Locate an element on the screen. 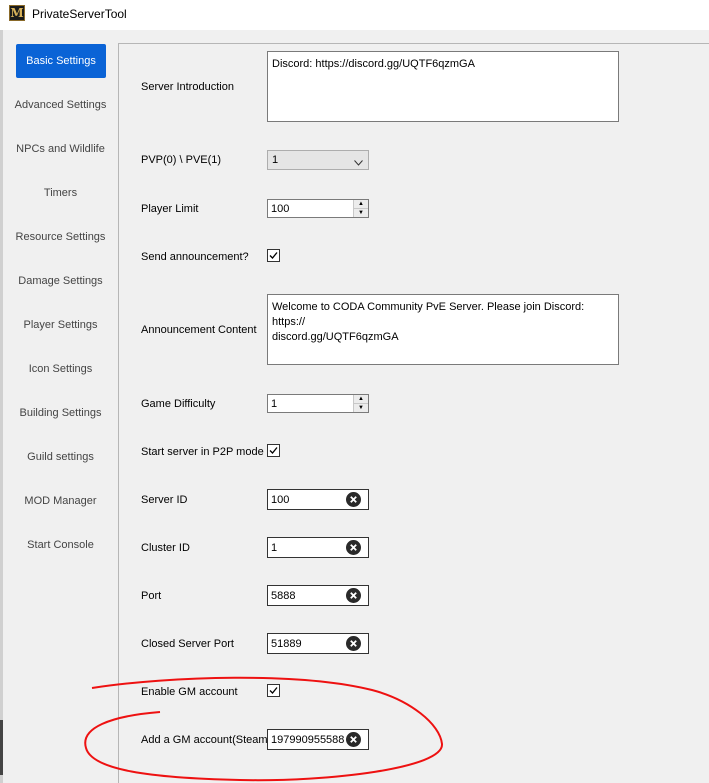 The height and width of the screenshot is (783, 709). nav-item-icon-settings: Icon Settings is located at coordinates (60, 369).